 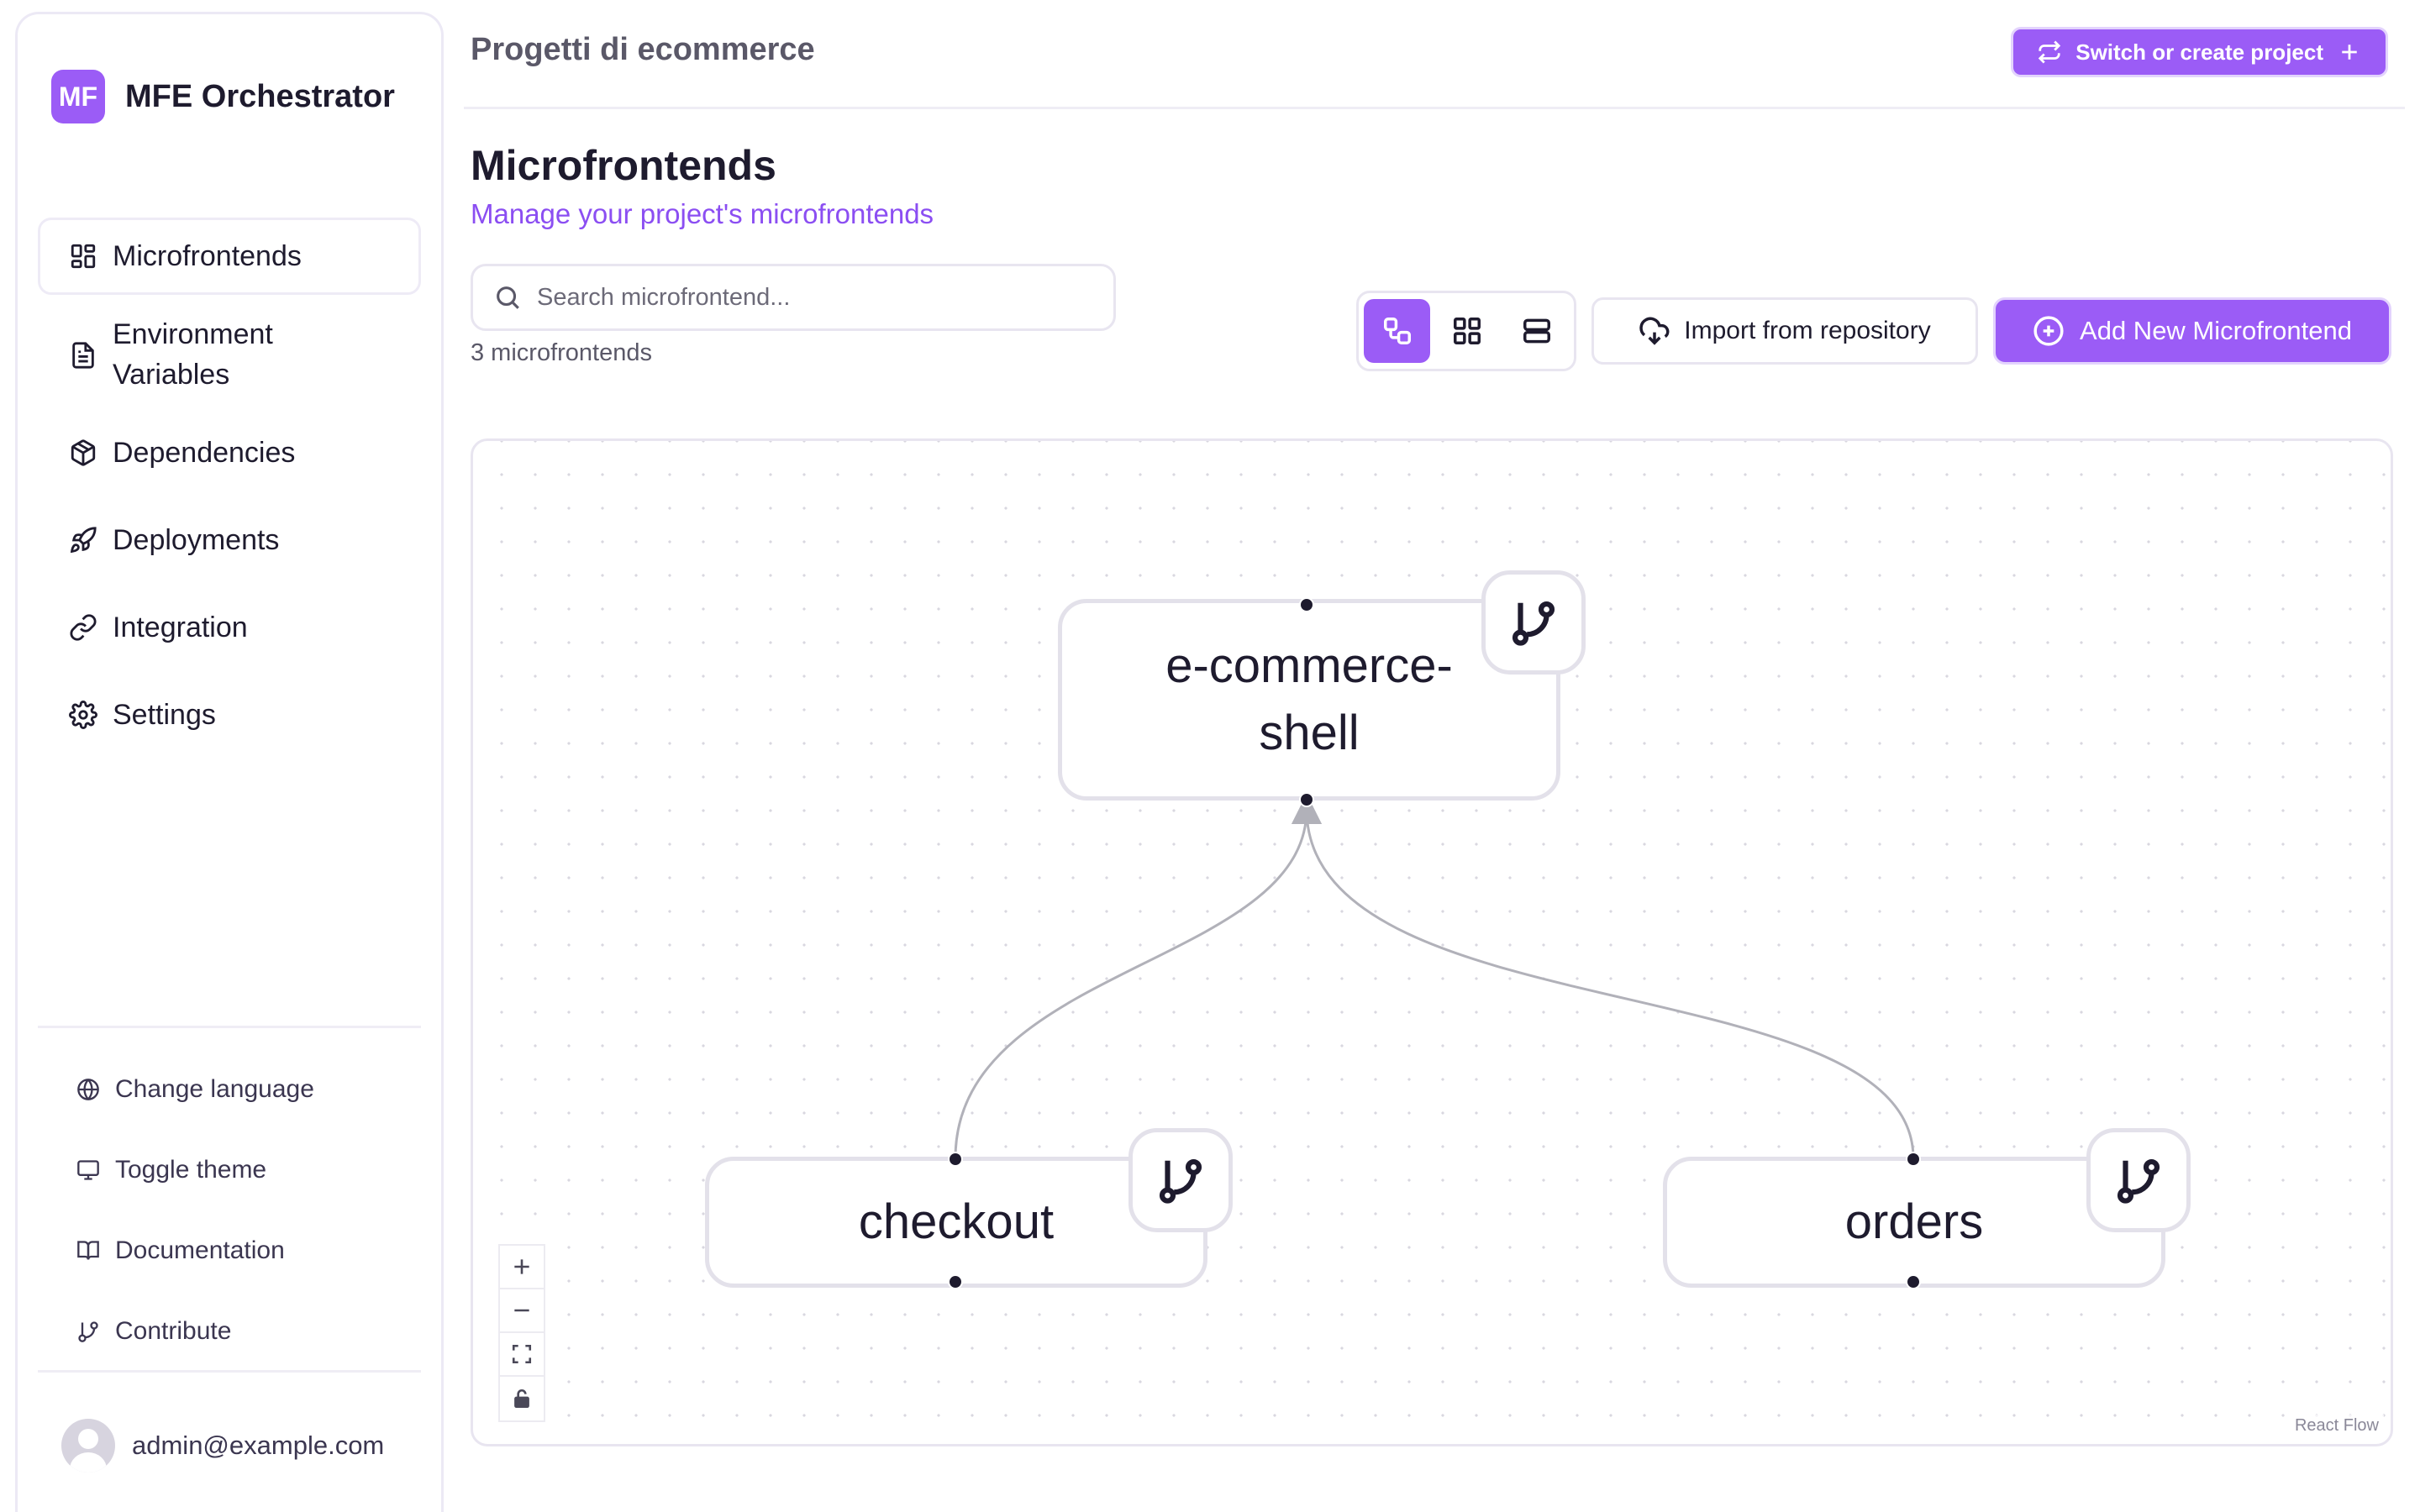 I want to click on grid-icon, so click(x=1467, y=331).